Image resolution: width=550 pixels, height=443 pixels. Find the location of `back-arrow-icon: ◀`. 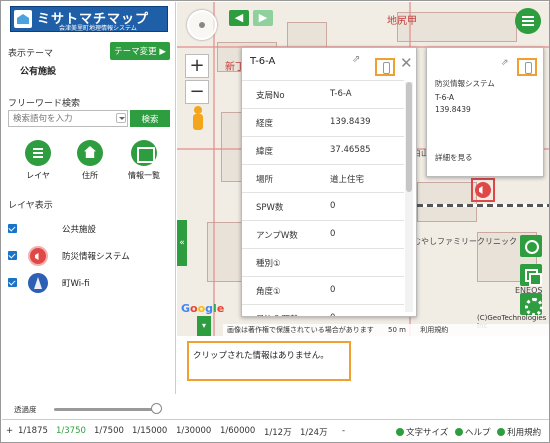

back-arrow-icon: ◀ is located at coordinates (239, 18).